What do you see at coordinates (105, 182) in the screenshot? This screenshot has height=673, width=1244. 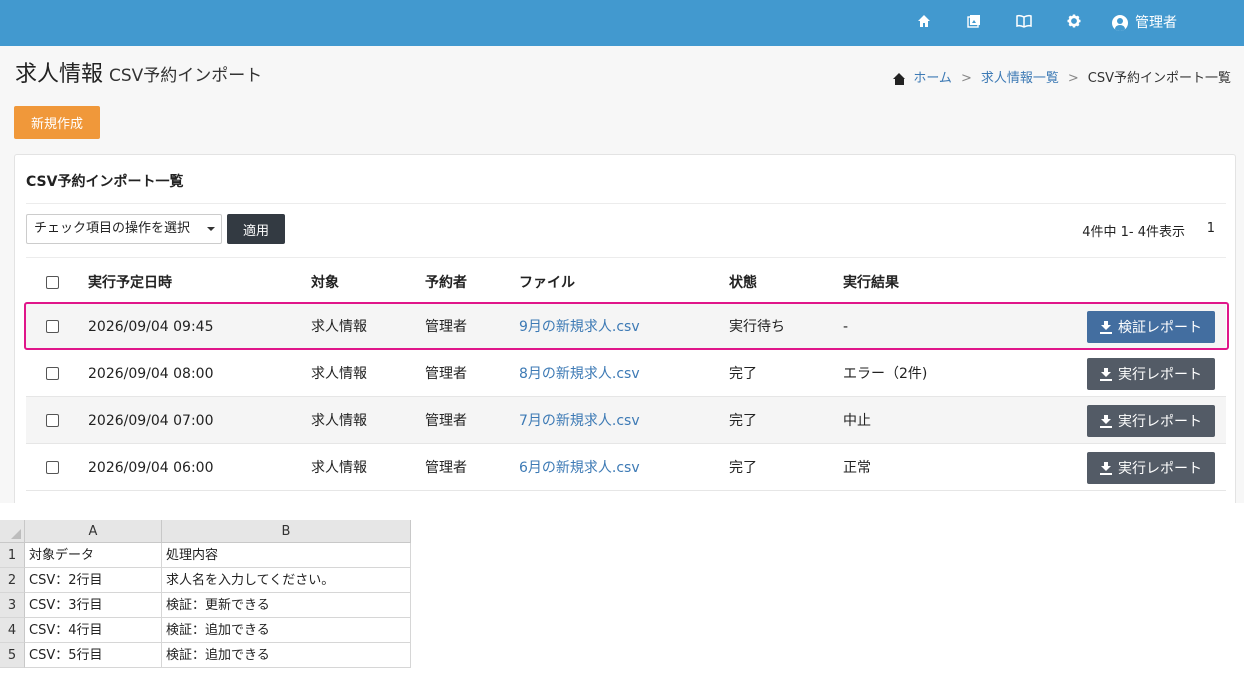 I see `card-title: CSV予約インポート一覧` at bounding box center [105, 182].